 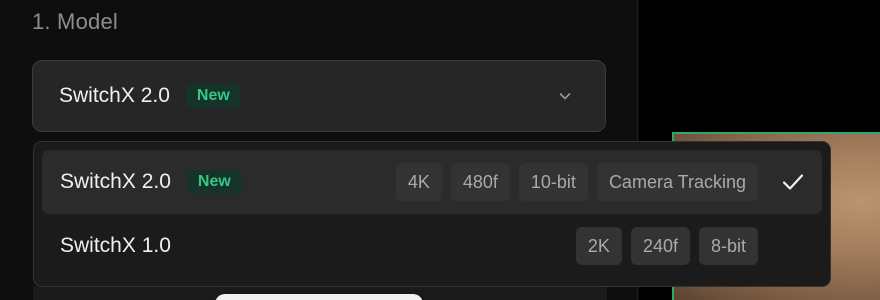 I want to click on spec-tag-bit-depth: 10-bit, so click(x=553, y=182).